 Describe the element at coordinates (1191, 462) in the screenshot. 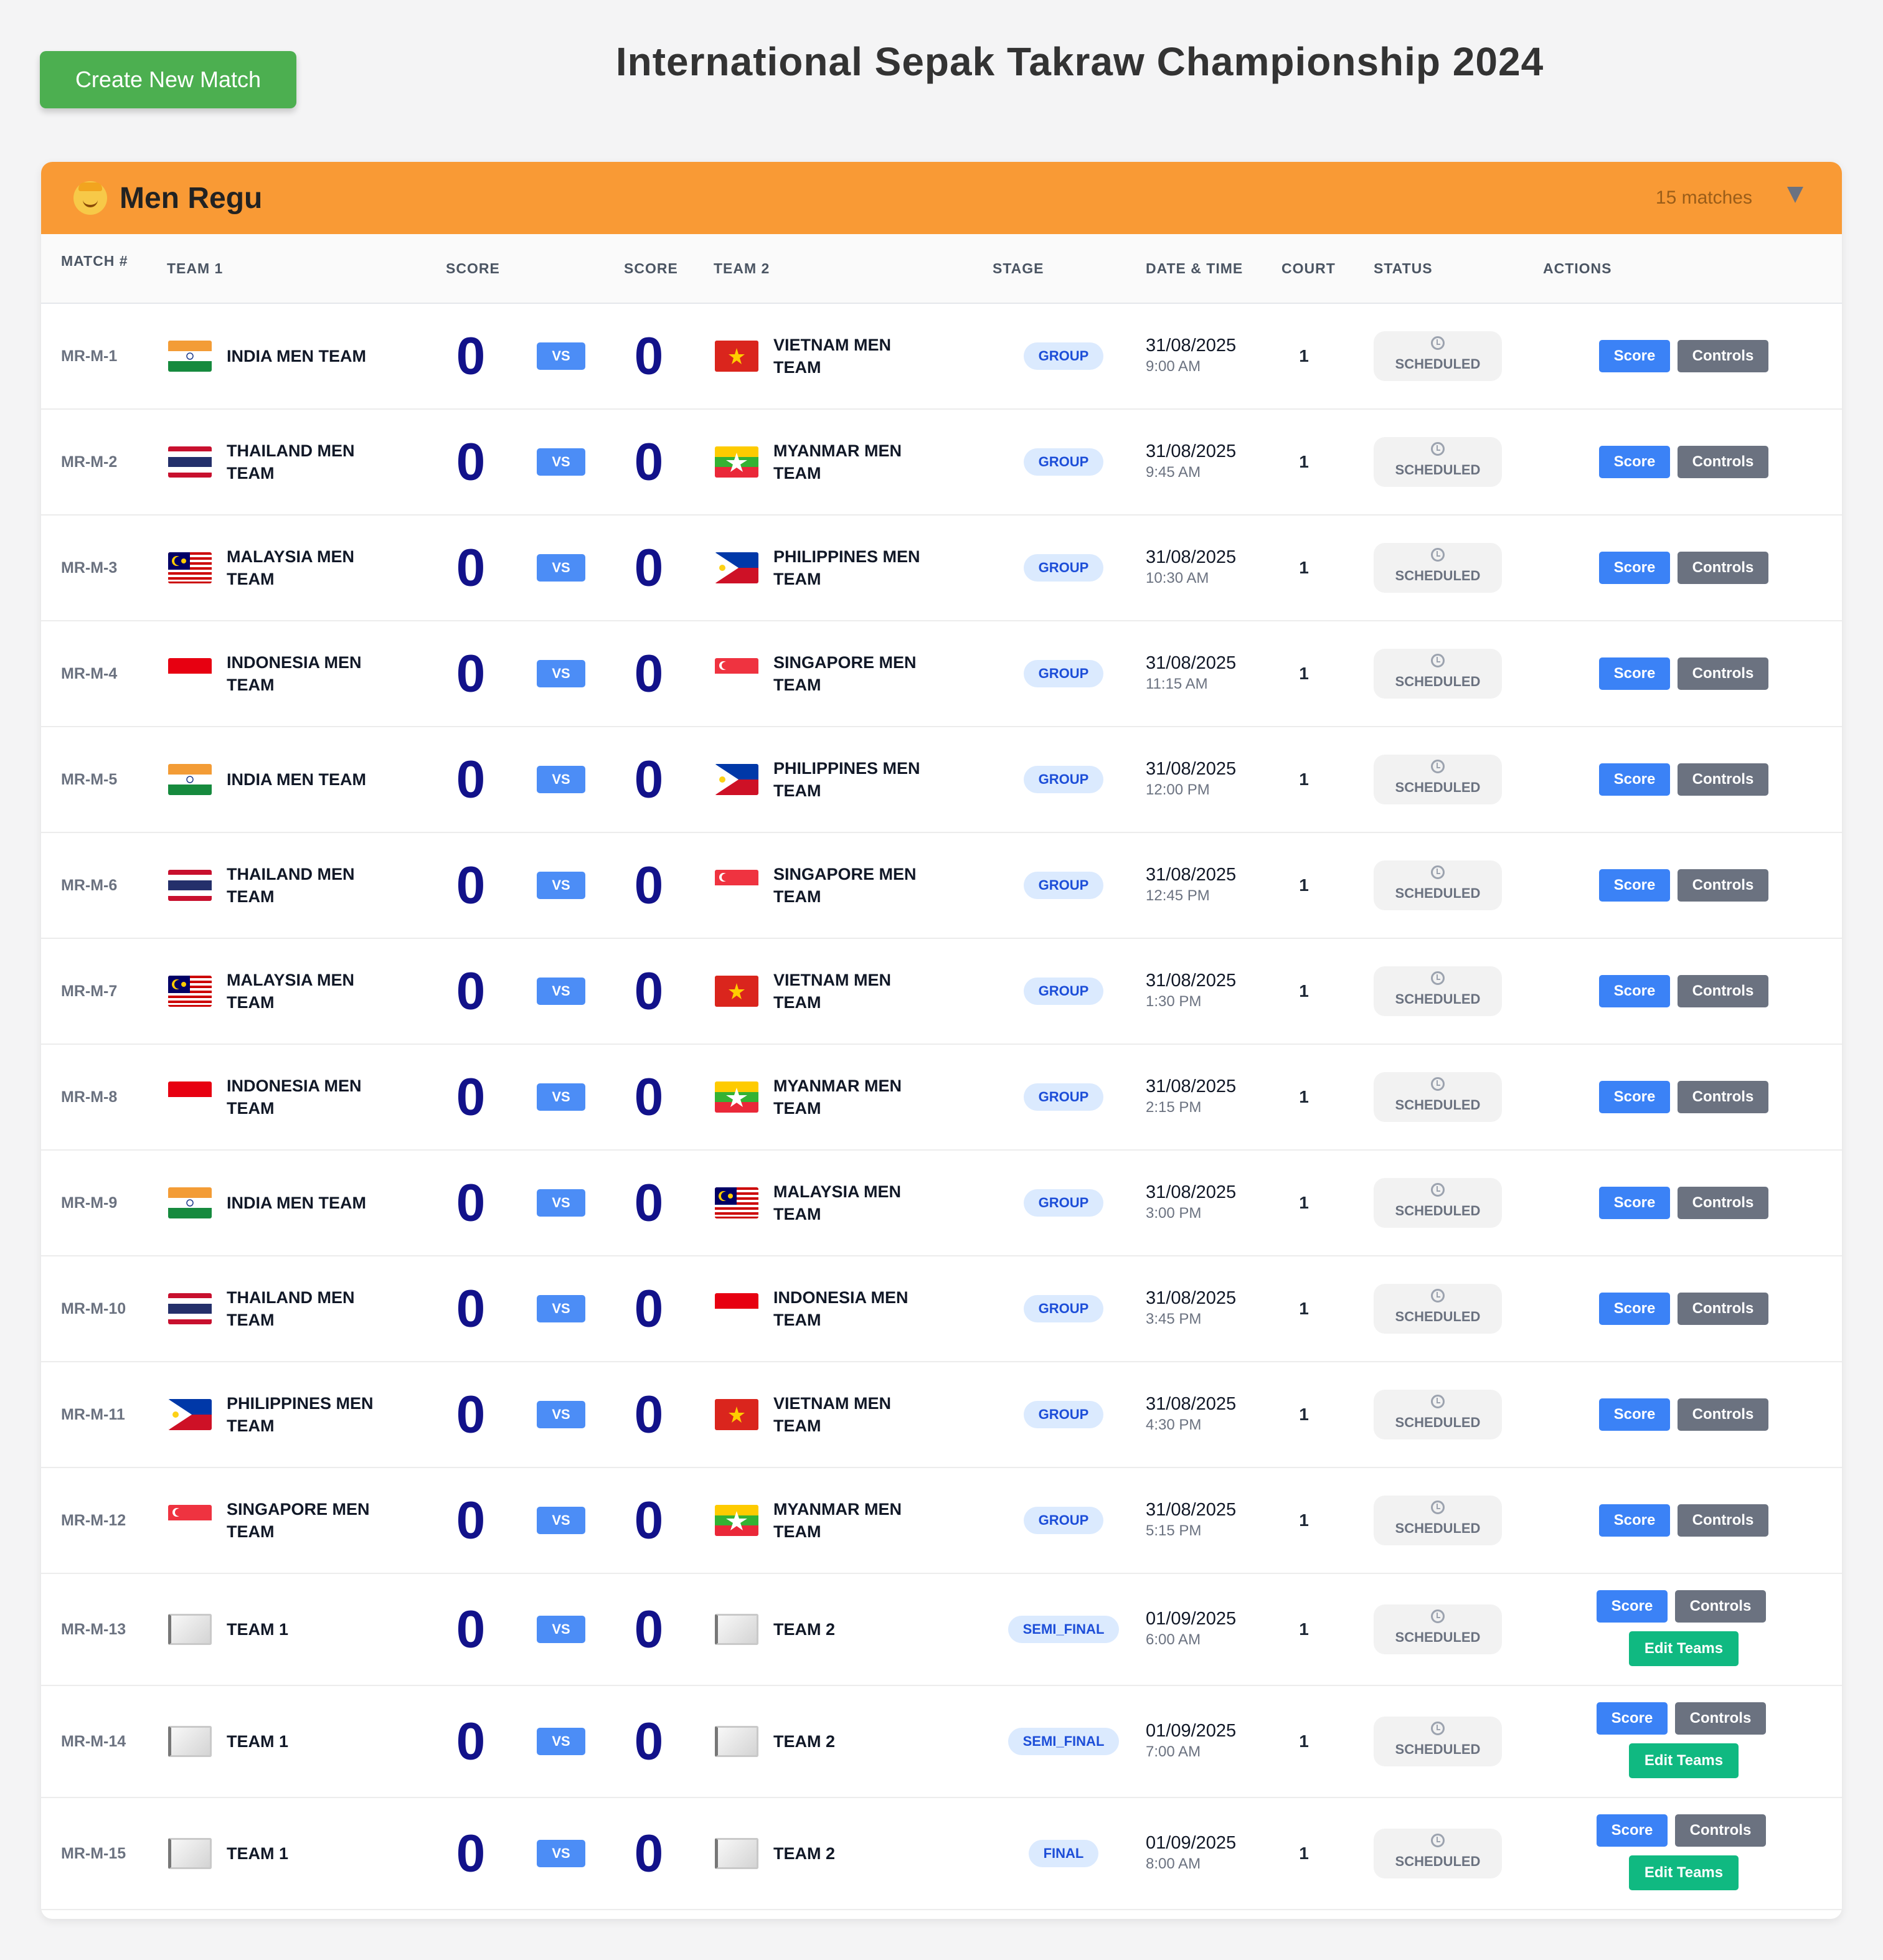

I see `match-datetime: 31/08/2025 9:45 AM` at that location.